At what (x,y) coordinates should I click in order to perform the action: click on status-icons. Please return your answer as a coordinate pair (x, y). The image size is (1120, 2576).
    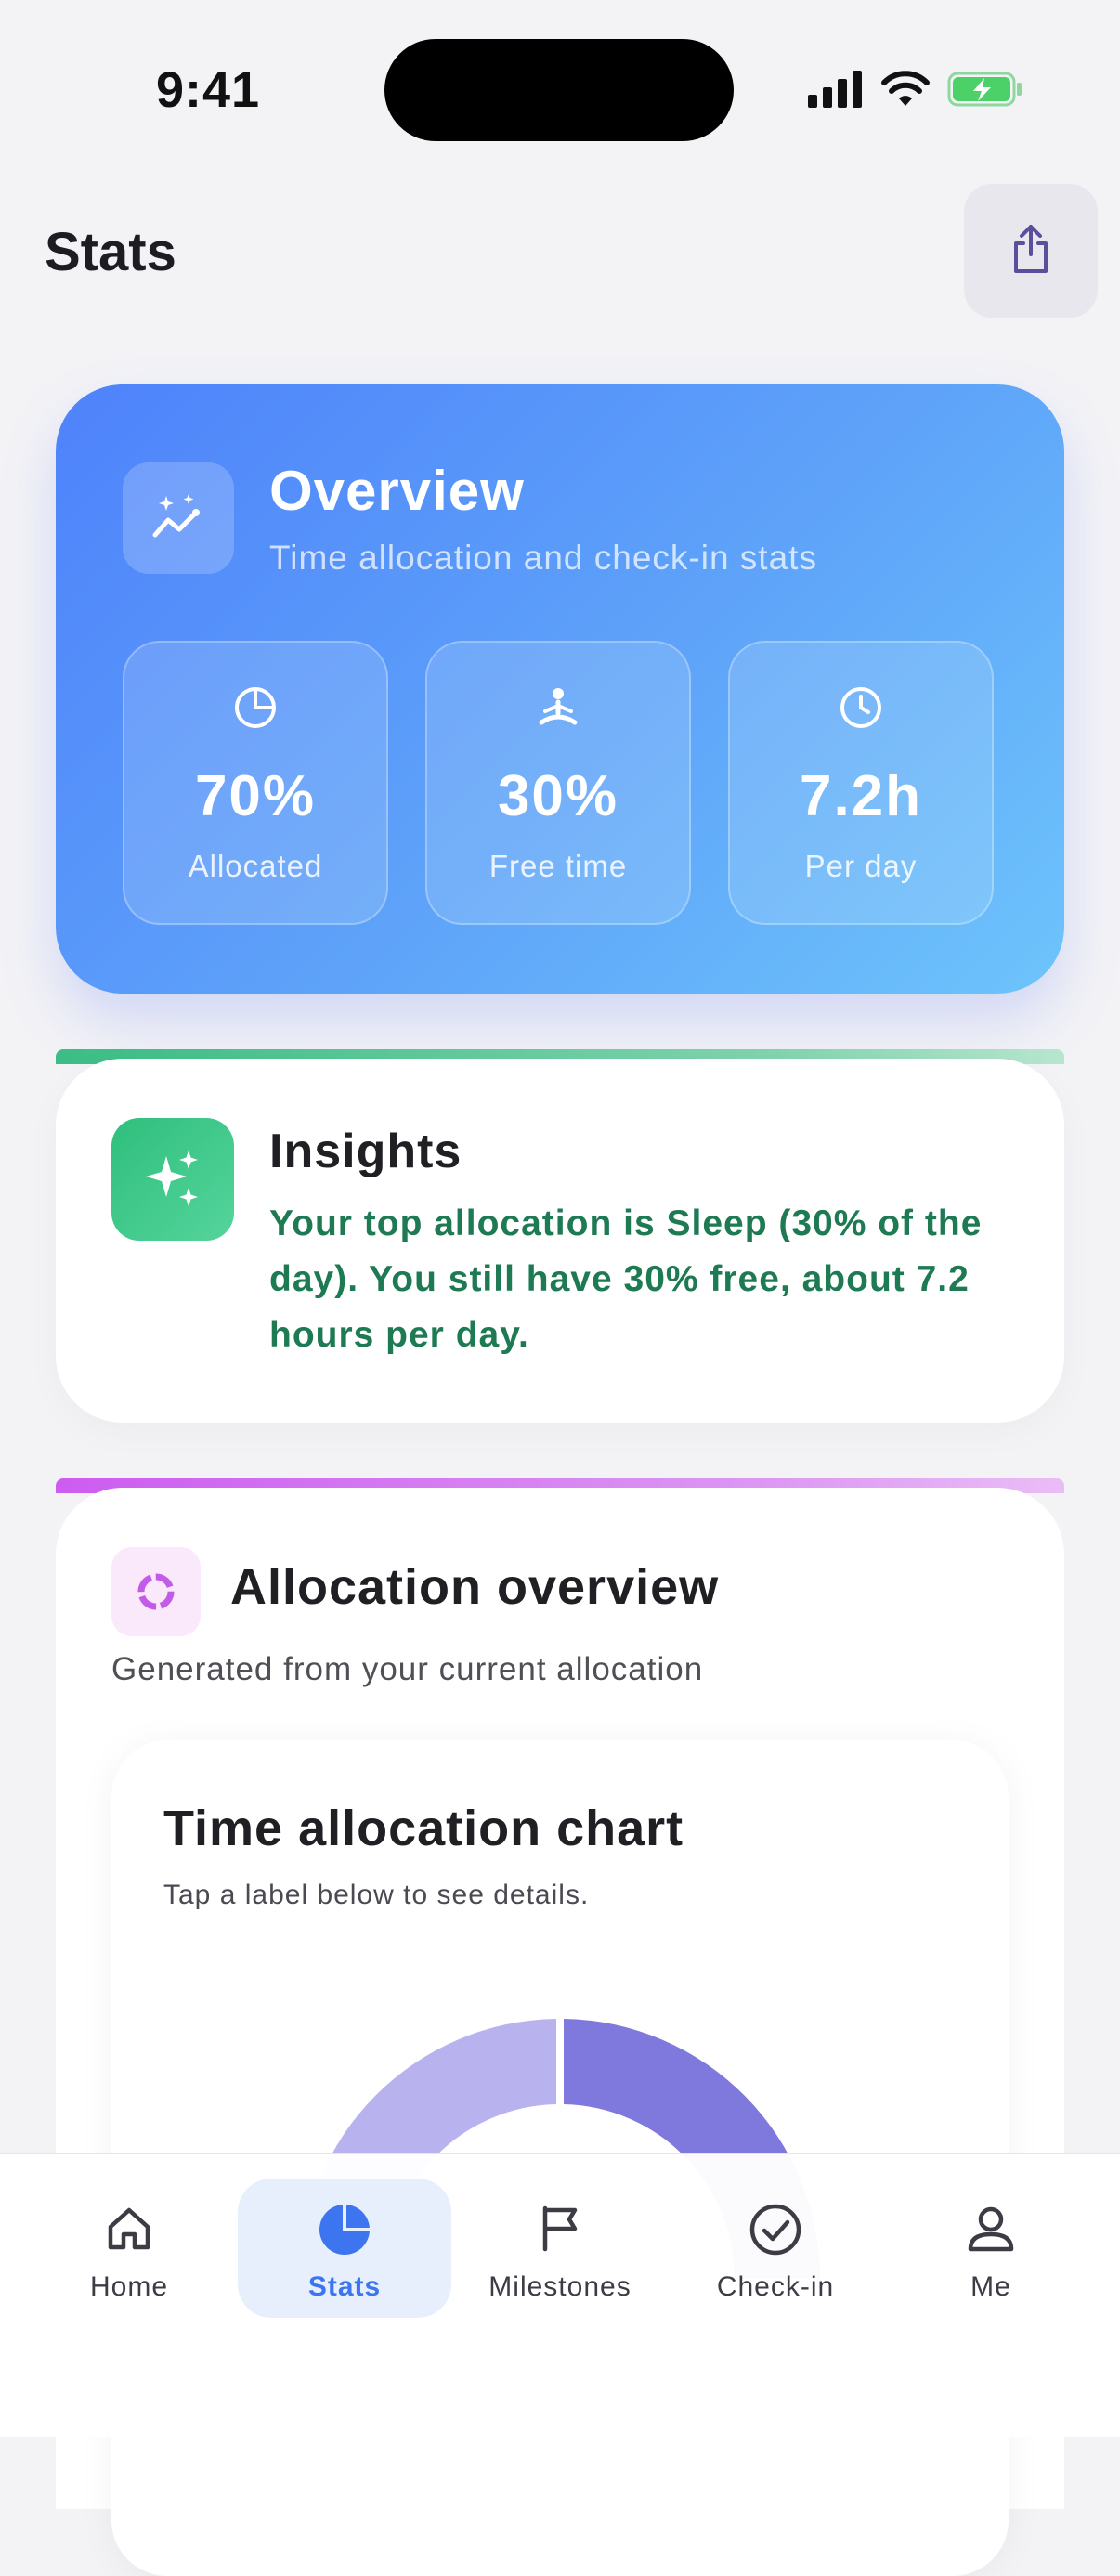
    Looking at the image, I should click on (915, 91).